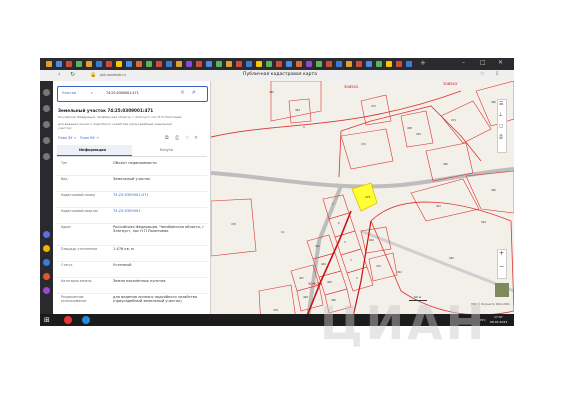  What do you see at coordinates (123, 249) in the screenshot?
I see `field-value: 1 476 кв. м` at bounding box center [123, 249].